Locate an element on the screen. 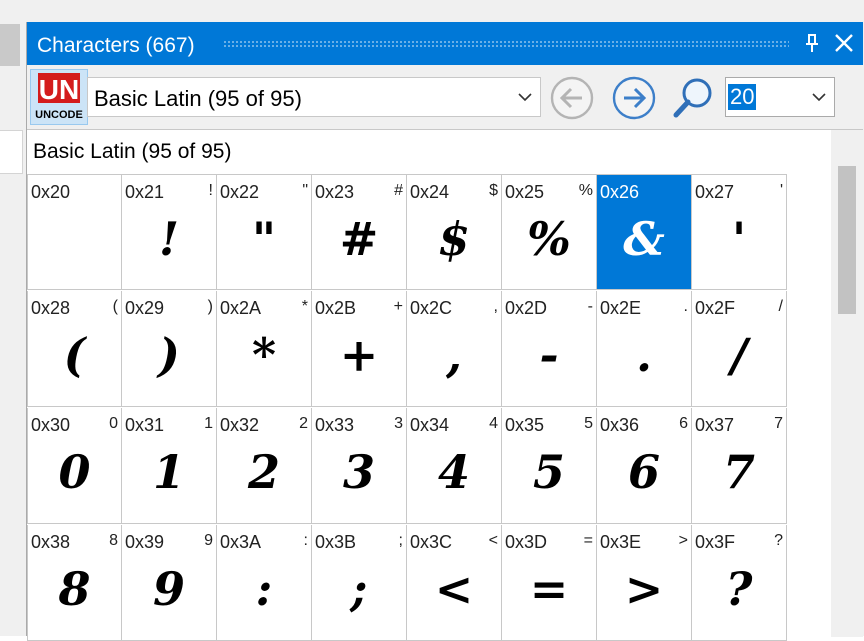 The height and width of the screenshot is (641, 864). char-glyph: : is located at coordinates (264, 589).